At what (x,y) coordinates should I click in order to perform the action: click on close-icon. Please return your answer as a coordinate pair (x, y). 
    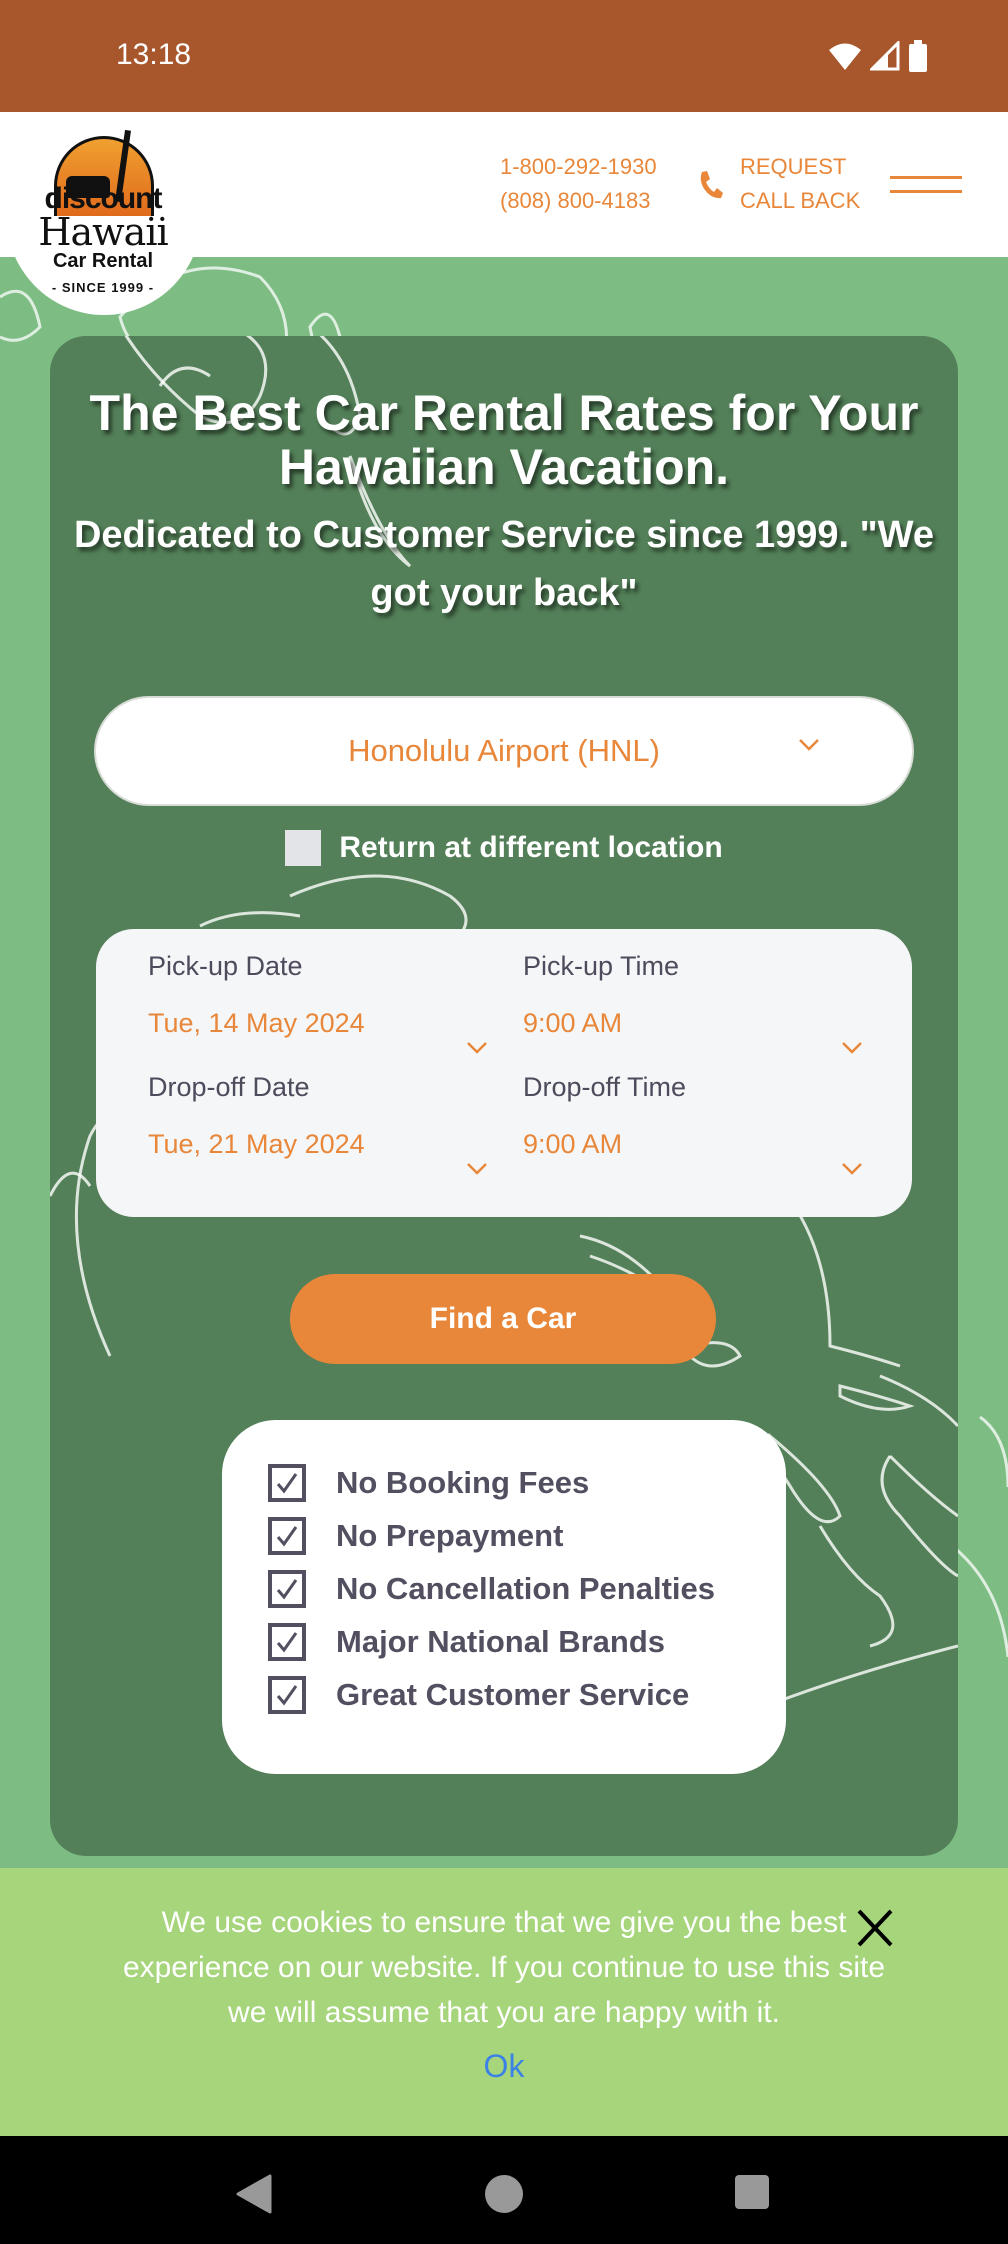
    Looking at the image, I should click on (875, 1928).